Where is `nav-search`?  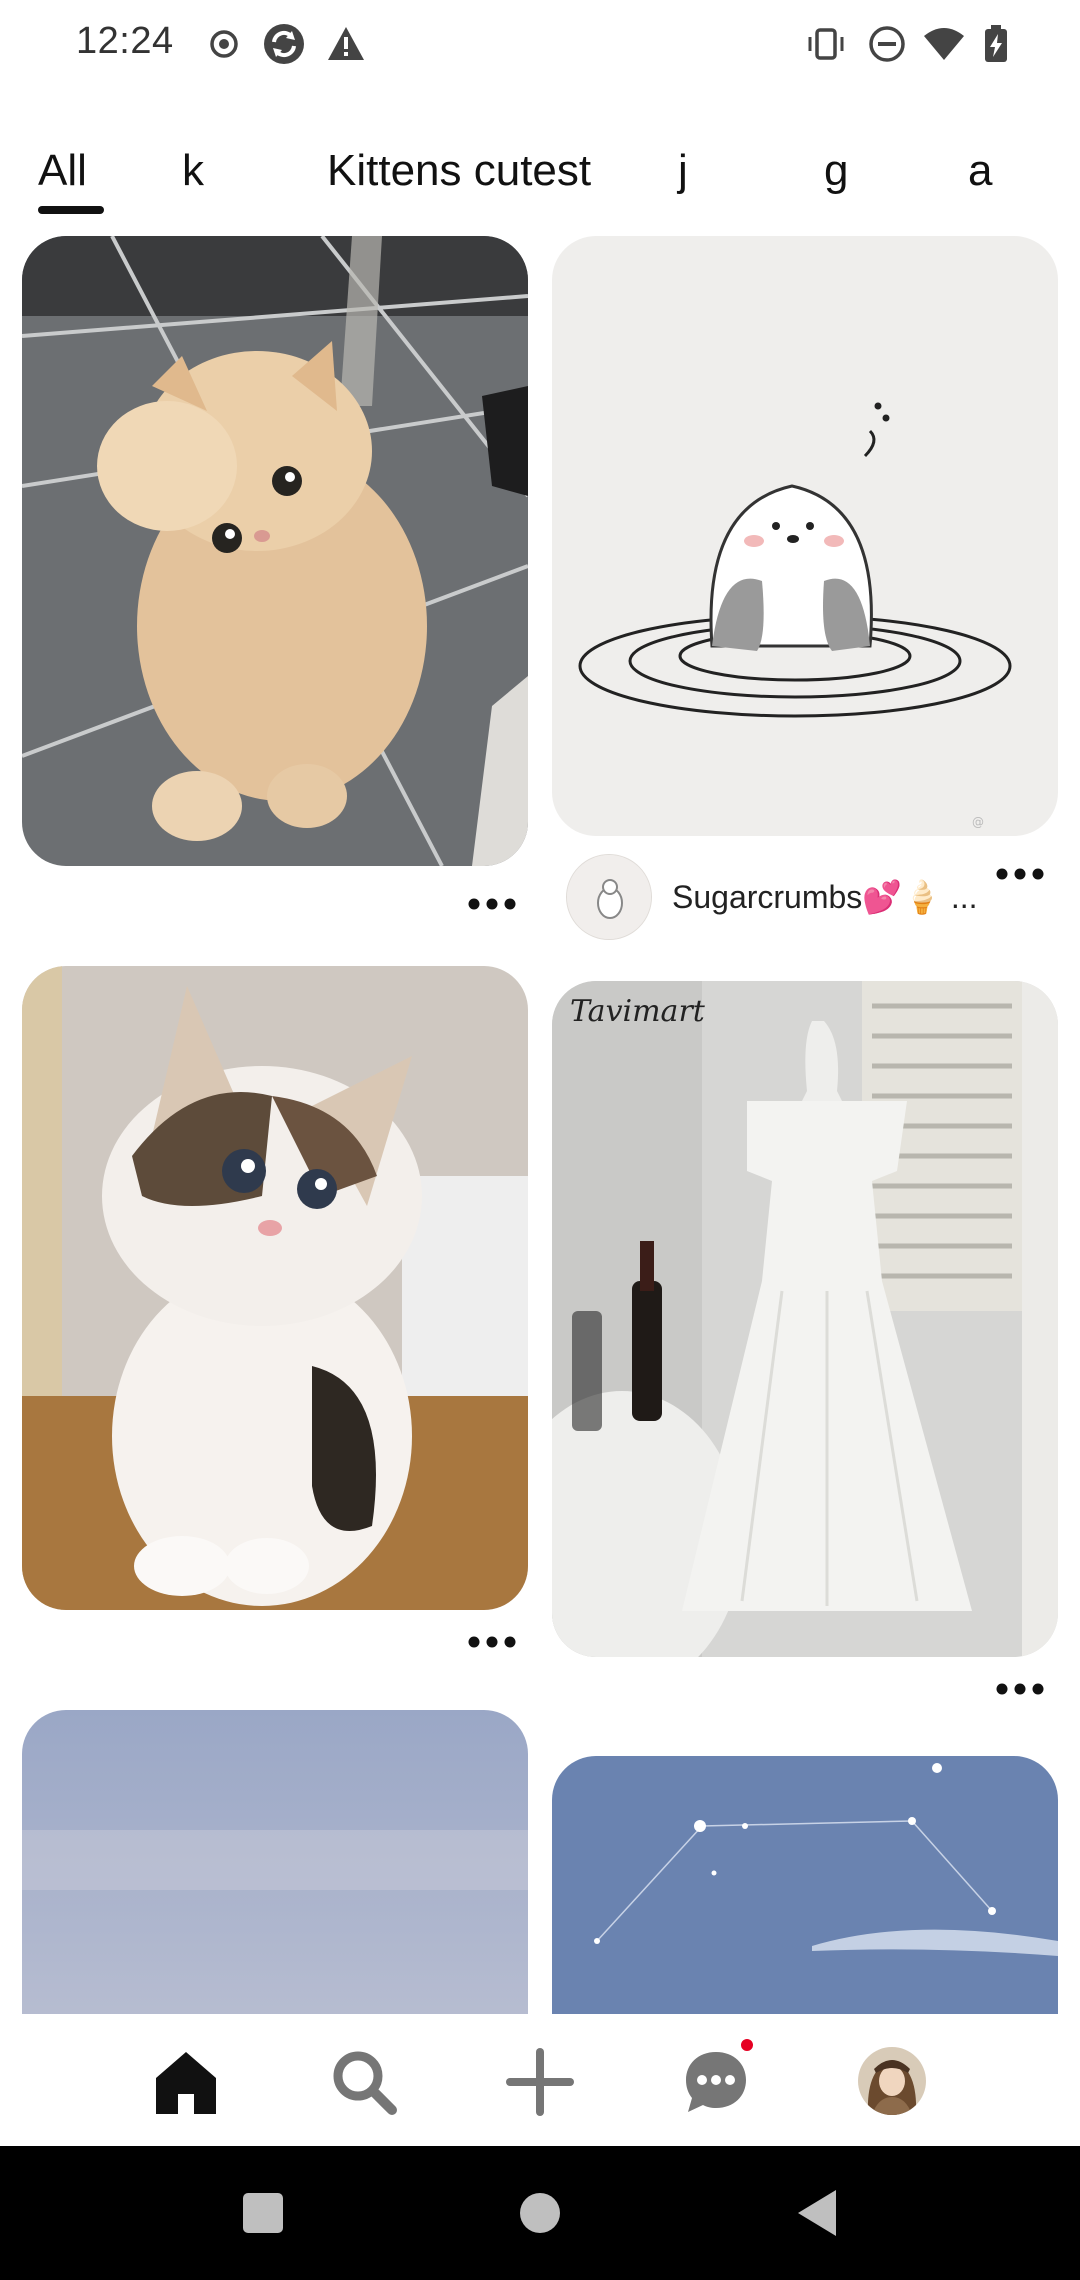
nav-search is located at coordinates (364, 2082).